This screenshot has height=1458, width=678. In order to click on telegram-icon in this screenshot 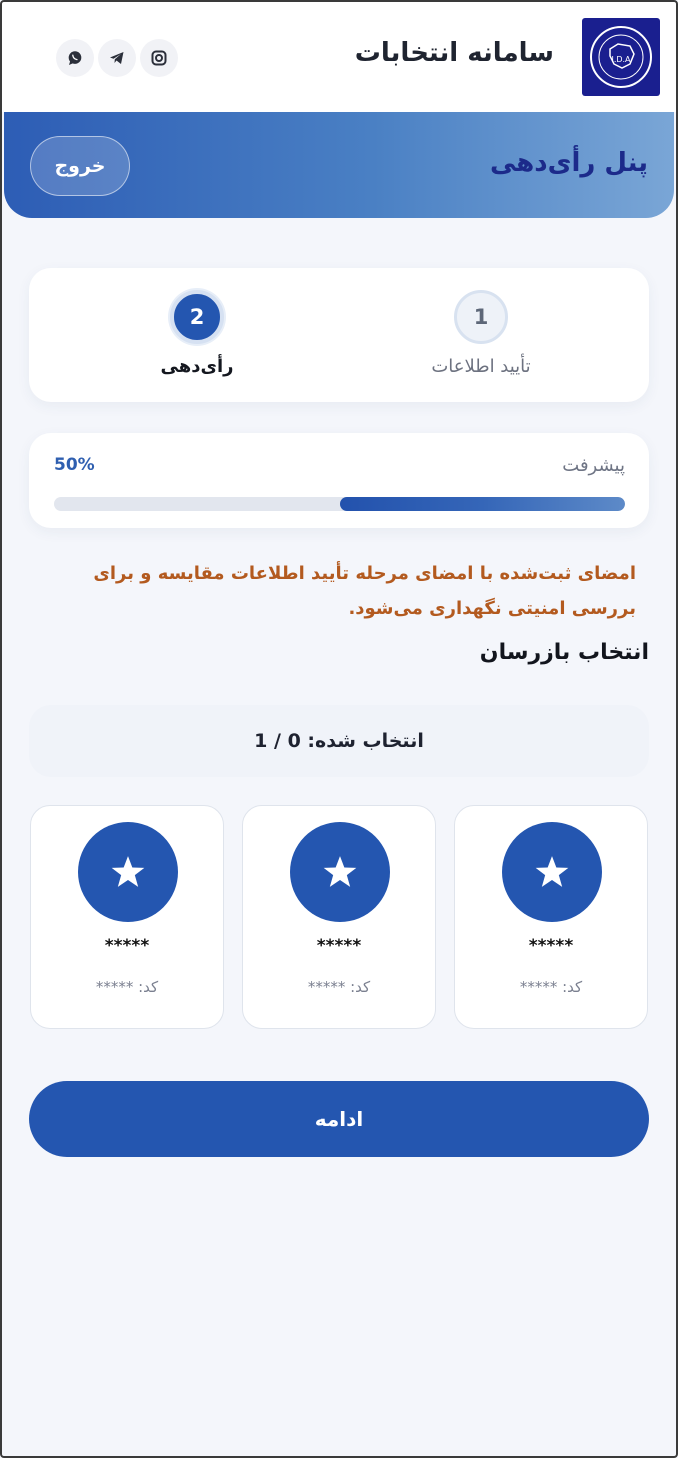, I will do `click(117, 58)`.